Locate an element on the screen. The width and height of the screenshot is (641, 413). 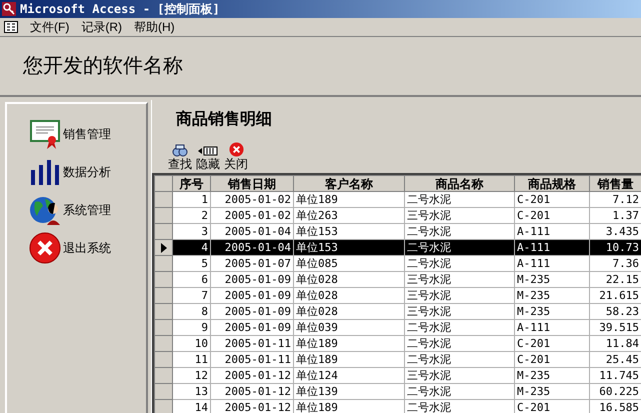
sidebar-button: 退出系统 is located at coordinates (87, 248).